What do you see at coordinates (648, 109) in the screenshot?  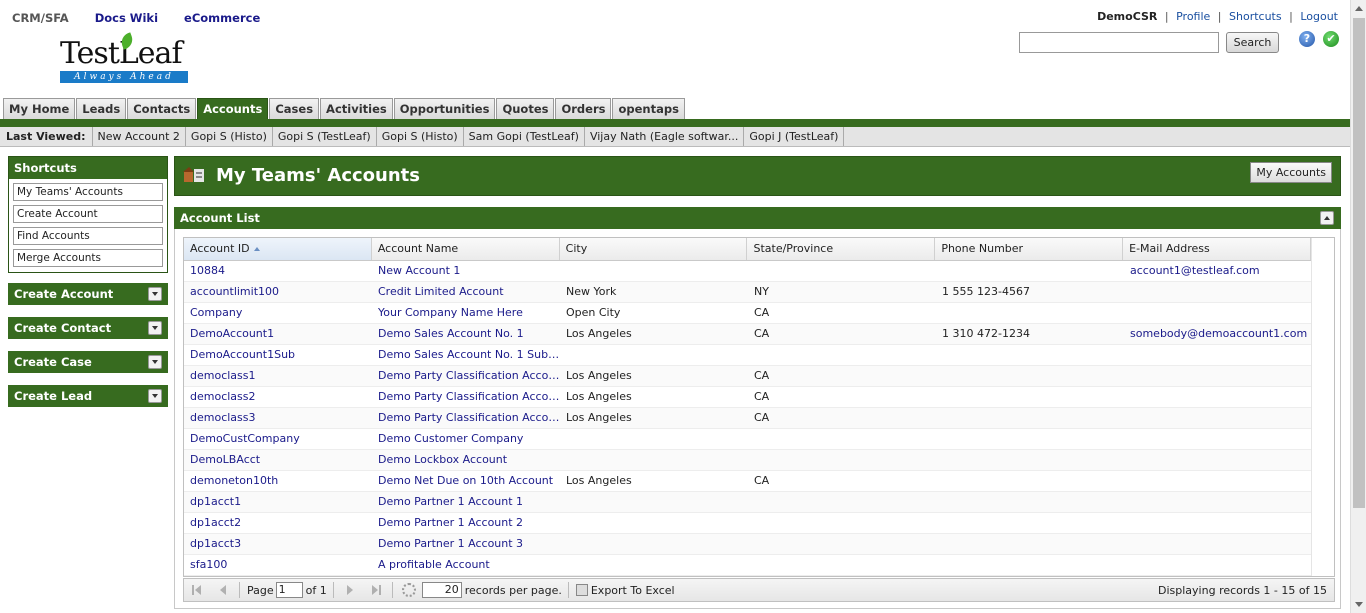 I see `tab-opentaps: opentaps` at bounding box center [648, 109].